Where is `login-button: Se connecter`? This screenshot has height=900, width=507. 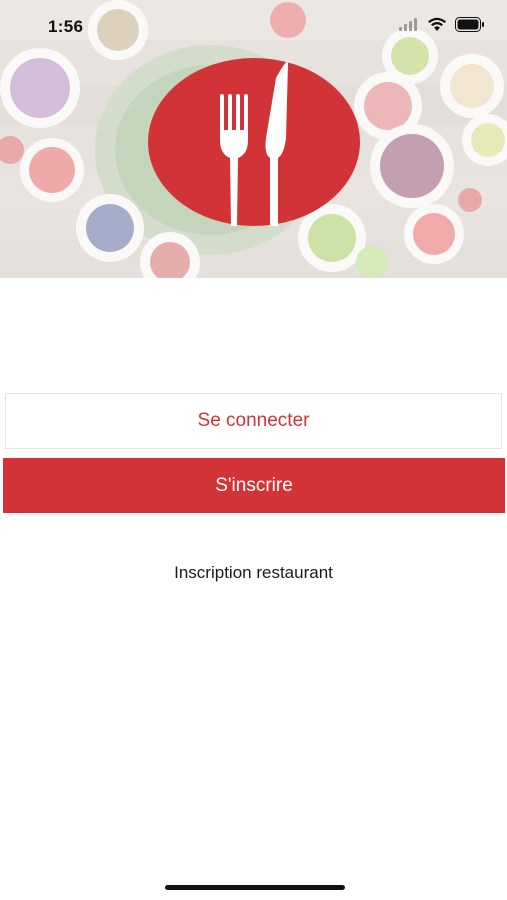
login-button: Se connecter is located at coordinates (253, 421).